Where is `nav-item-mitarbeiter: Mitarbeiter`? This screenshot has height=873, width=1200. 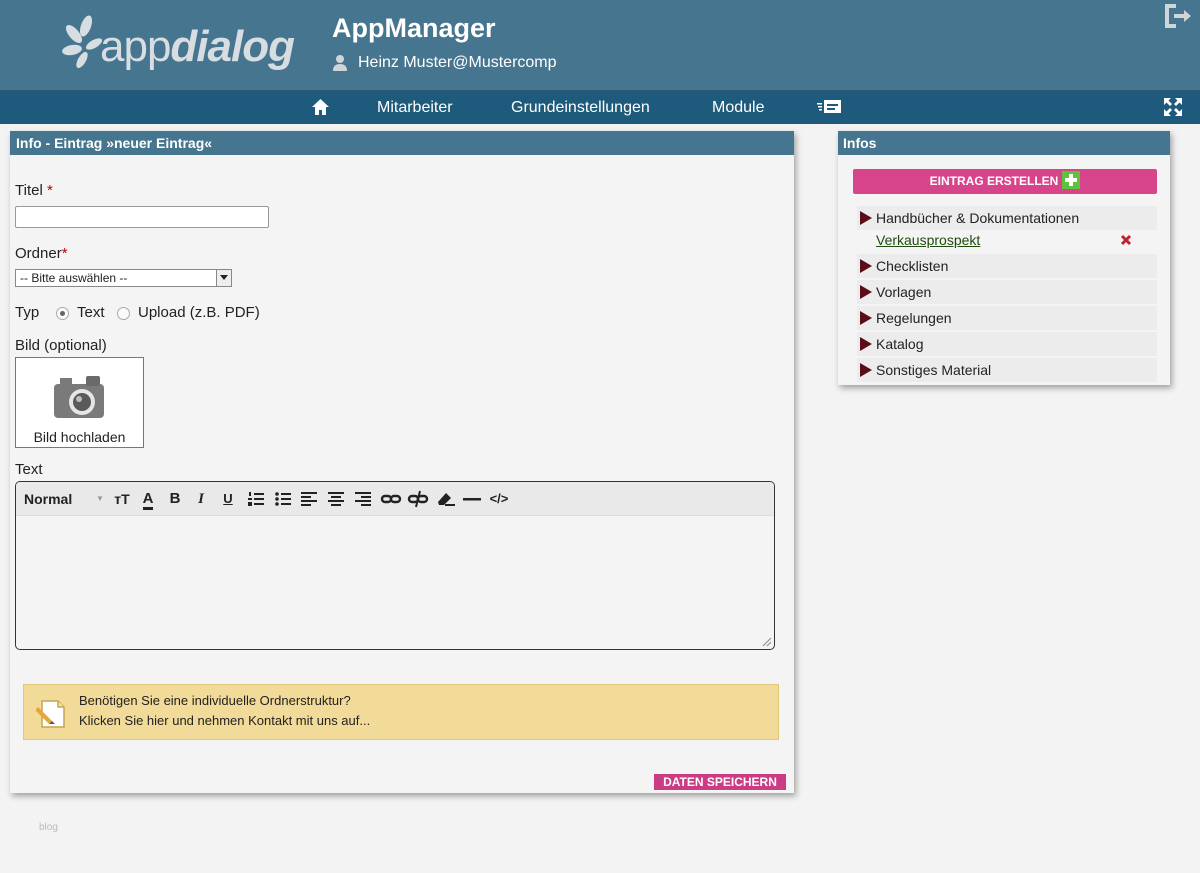
nav-item-mitarbeiter: Mitarbeiter is located at coordinates (415, 107).